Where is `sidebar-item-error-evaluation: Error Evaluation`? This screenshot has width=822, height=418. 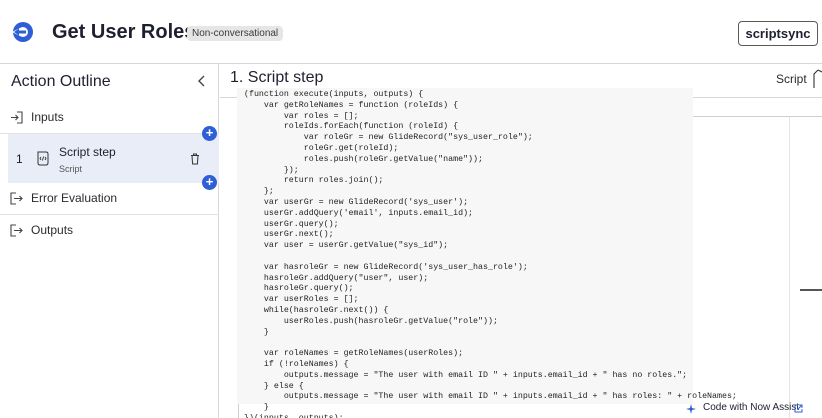 sidebar-item-error-evaluation: Error Evaluation is located at coordinates (109, 199).